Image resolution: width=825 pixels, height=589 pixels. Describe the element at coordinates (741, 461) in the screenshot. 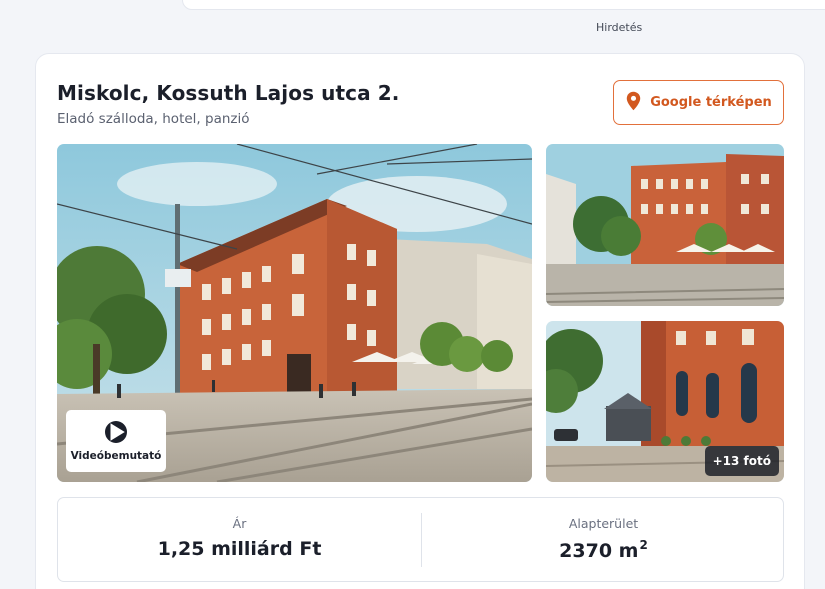

I see `more-photos-button: +13 fotó` at that location.